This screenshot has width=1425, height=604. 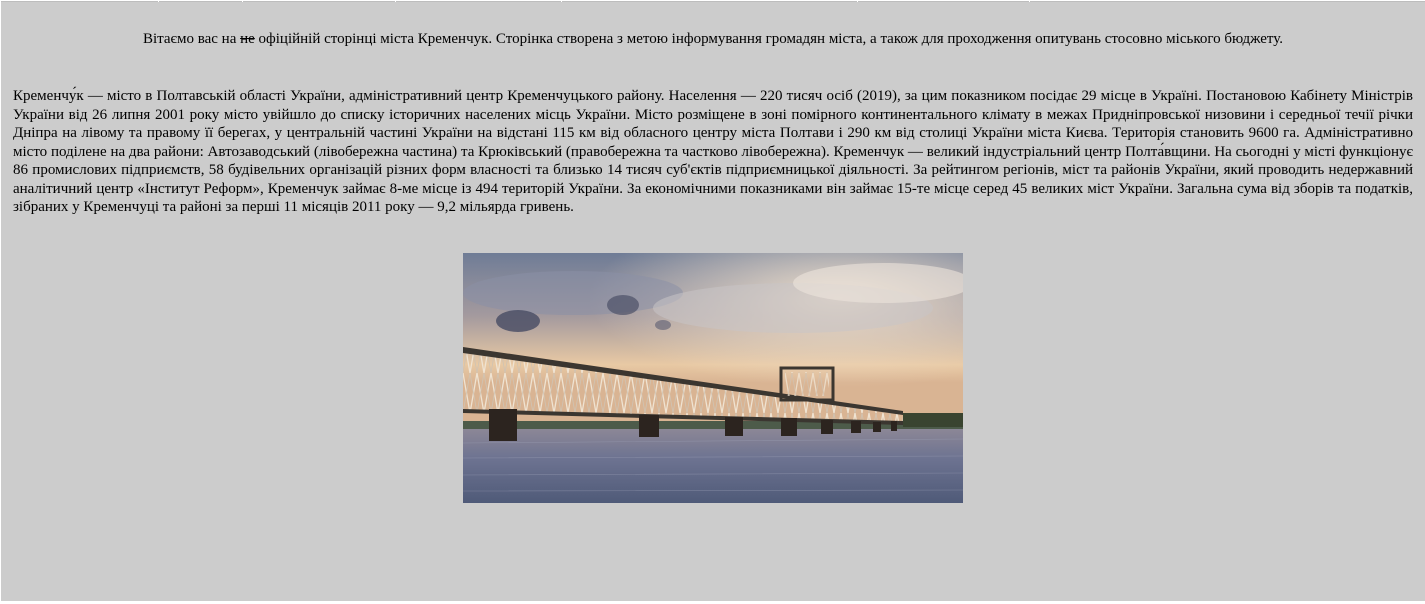 I want to click on bridge-photo, so click(x=713, y=378).